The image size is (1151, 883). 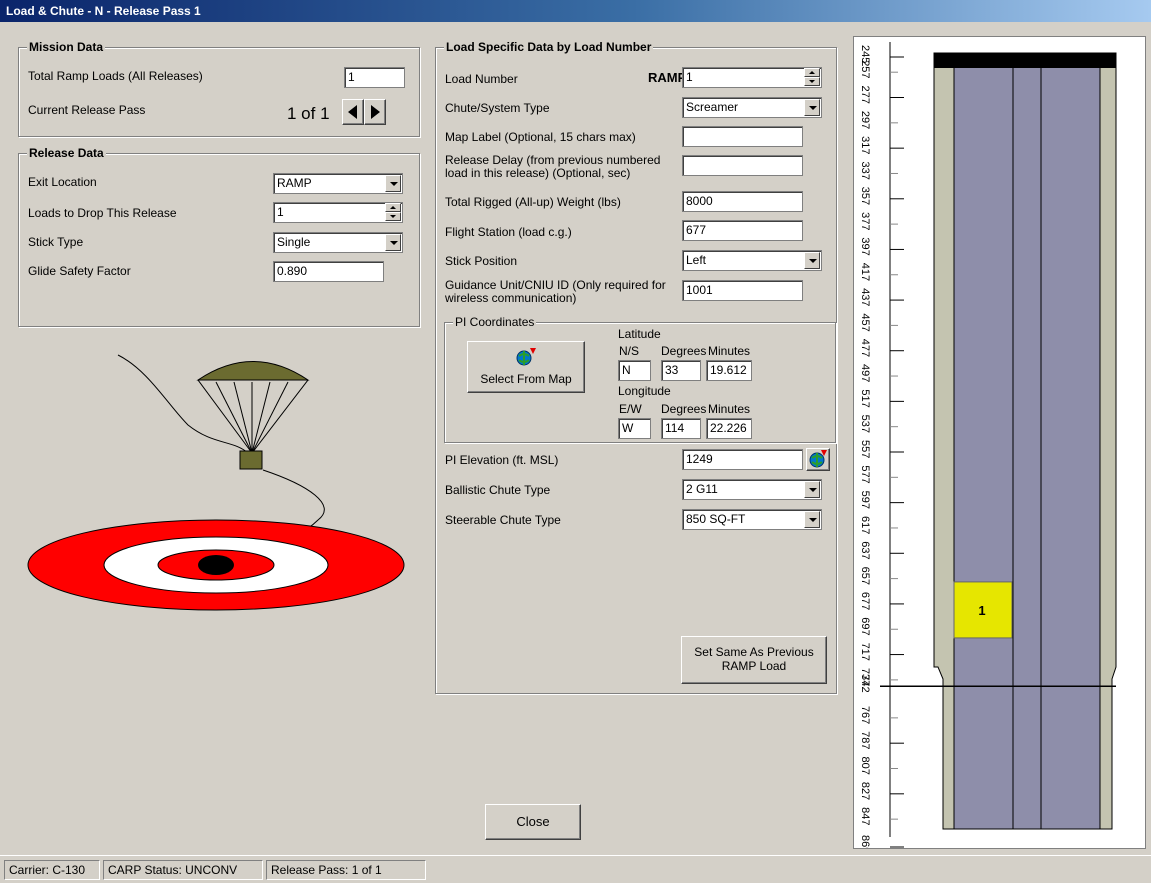 I want to click on set-same-label-line2: RAMP Load, so click(x=754, y=666).